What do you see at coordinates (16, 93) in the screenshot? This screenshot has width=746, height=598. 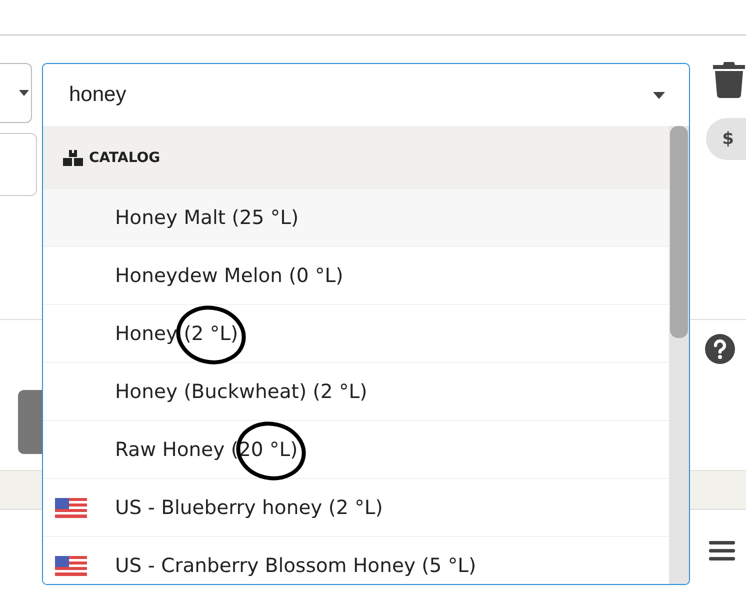 I see `select-field` at bounding box center [16, 93].